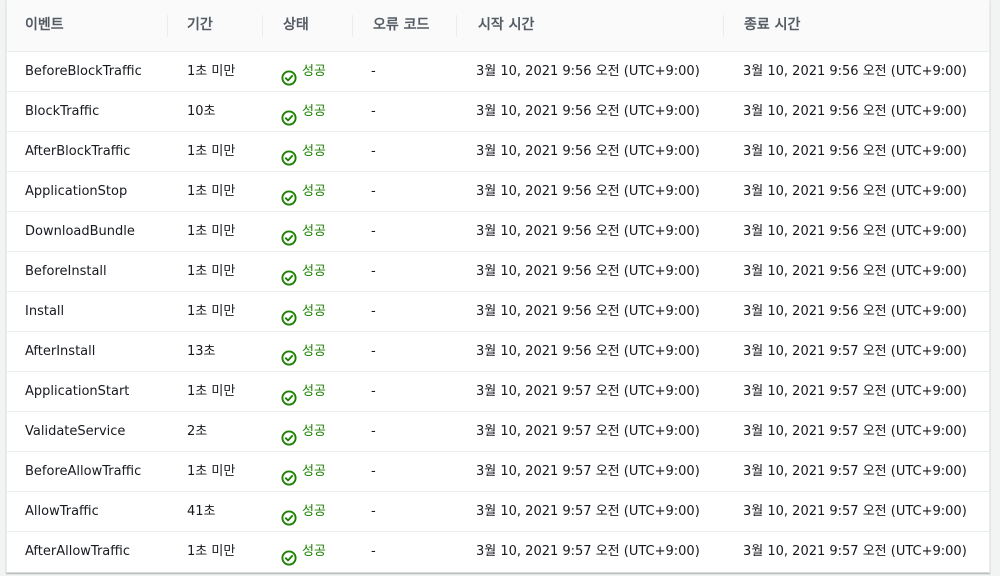 Image resolution: width=1000 pixels, height=576 pixels. Describe the element at coordinates (200, 25) in the screenshot. I see `column-header-duration: 기간` at that location.